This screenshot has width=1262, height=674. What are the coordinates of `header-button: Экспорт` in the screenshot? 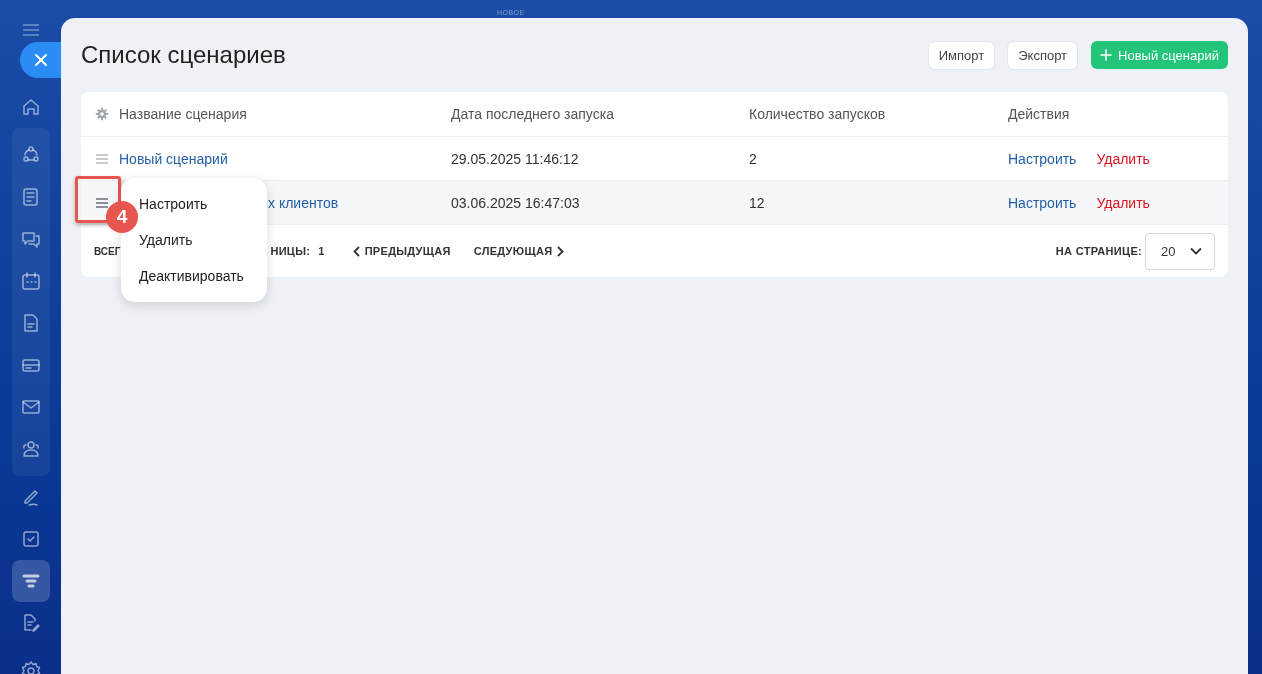 It's located at (1043, 55).